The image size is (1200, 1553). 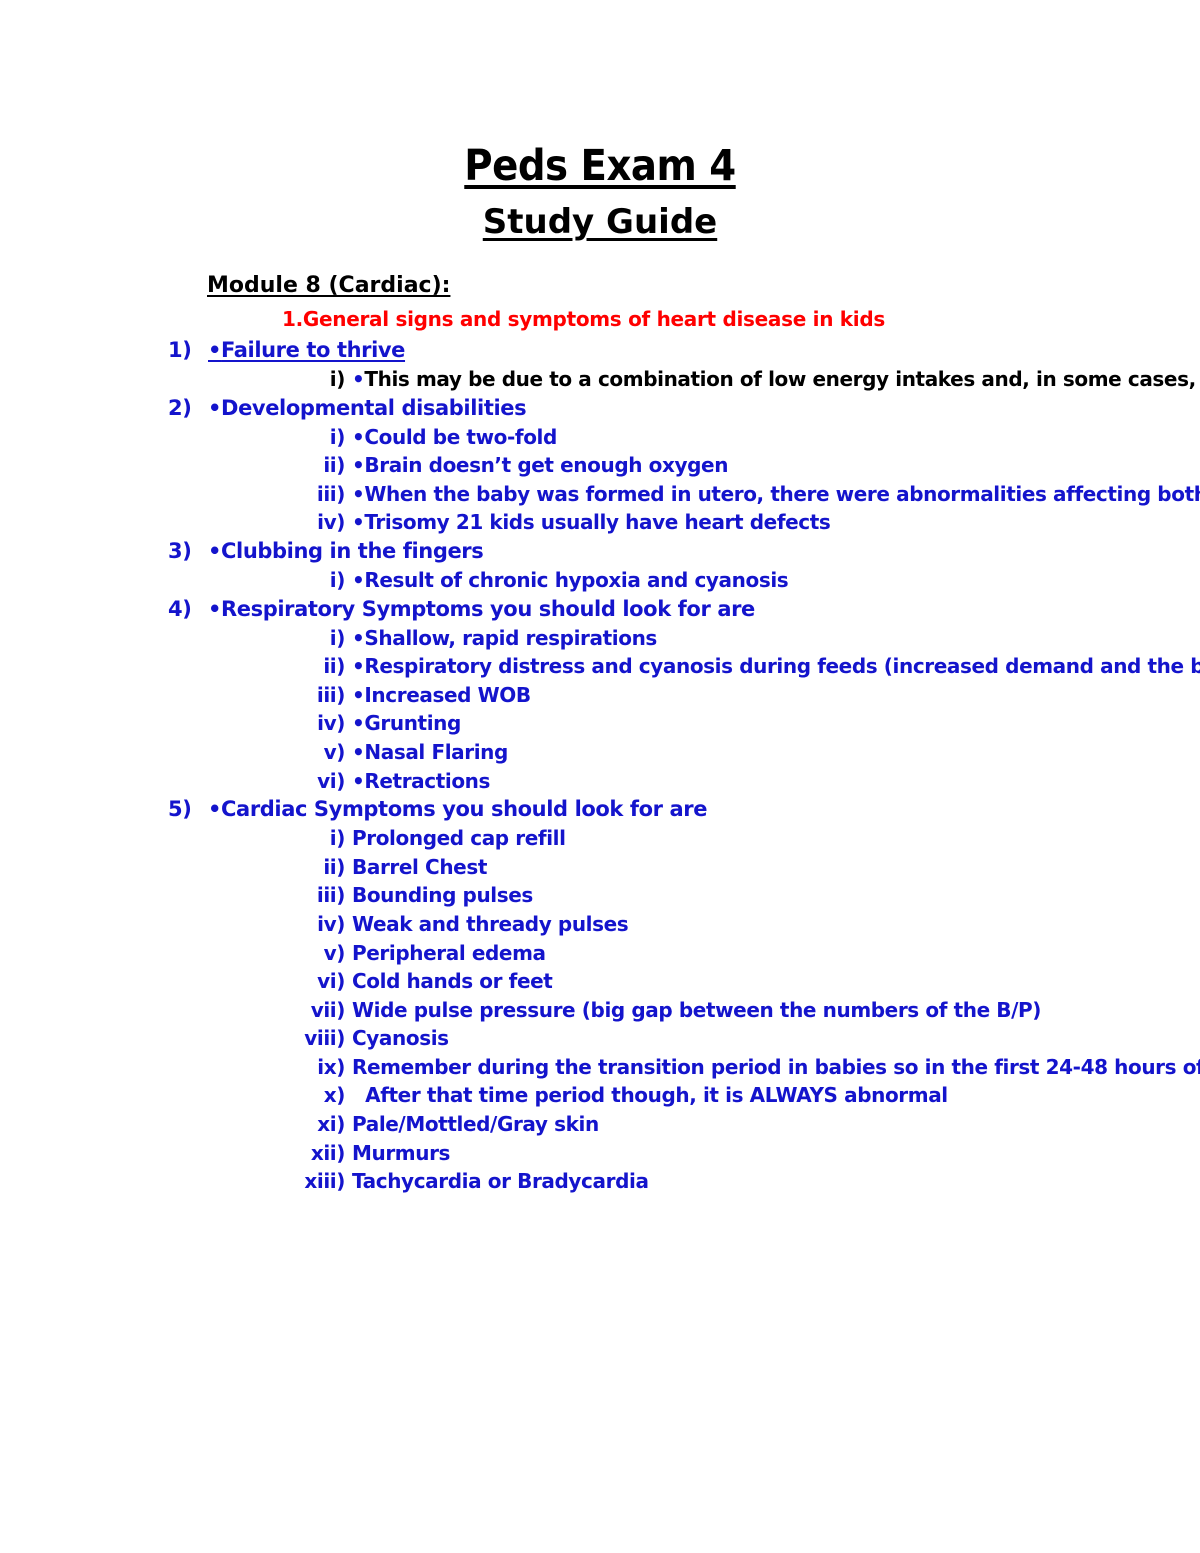 I want to click on outline-item-level2: xiii) Tachycardia or Bradycardia, so click(x=600, y=1181).